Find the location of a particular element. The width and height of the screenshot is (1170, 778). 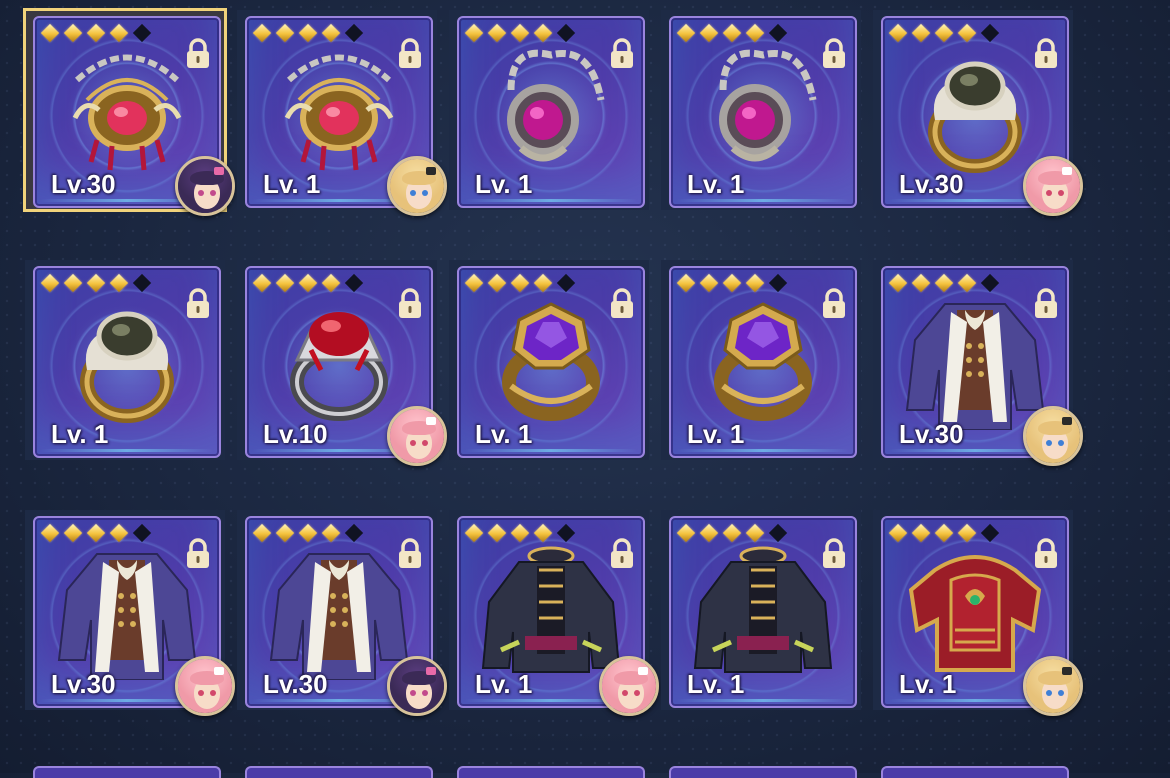

item-level: Lv.10 is located at coordinates (295, 434).